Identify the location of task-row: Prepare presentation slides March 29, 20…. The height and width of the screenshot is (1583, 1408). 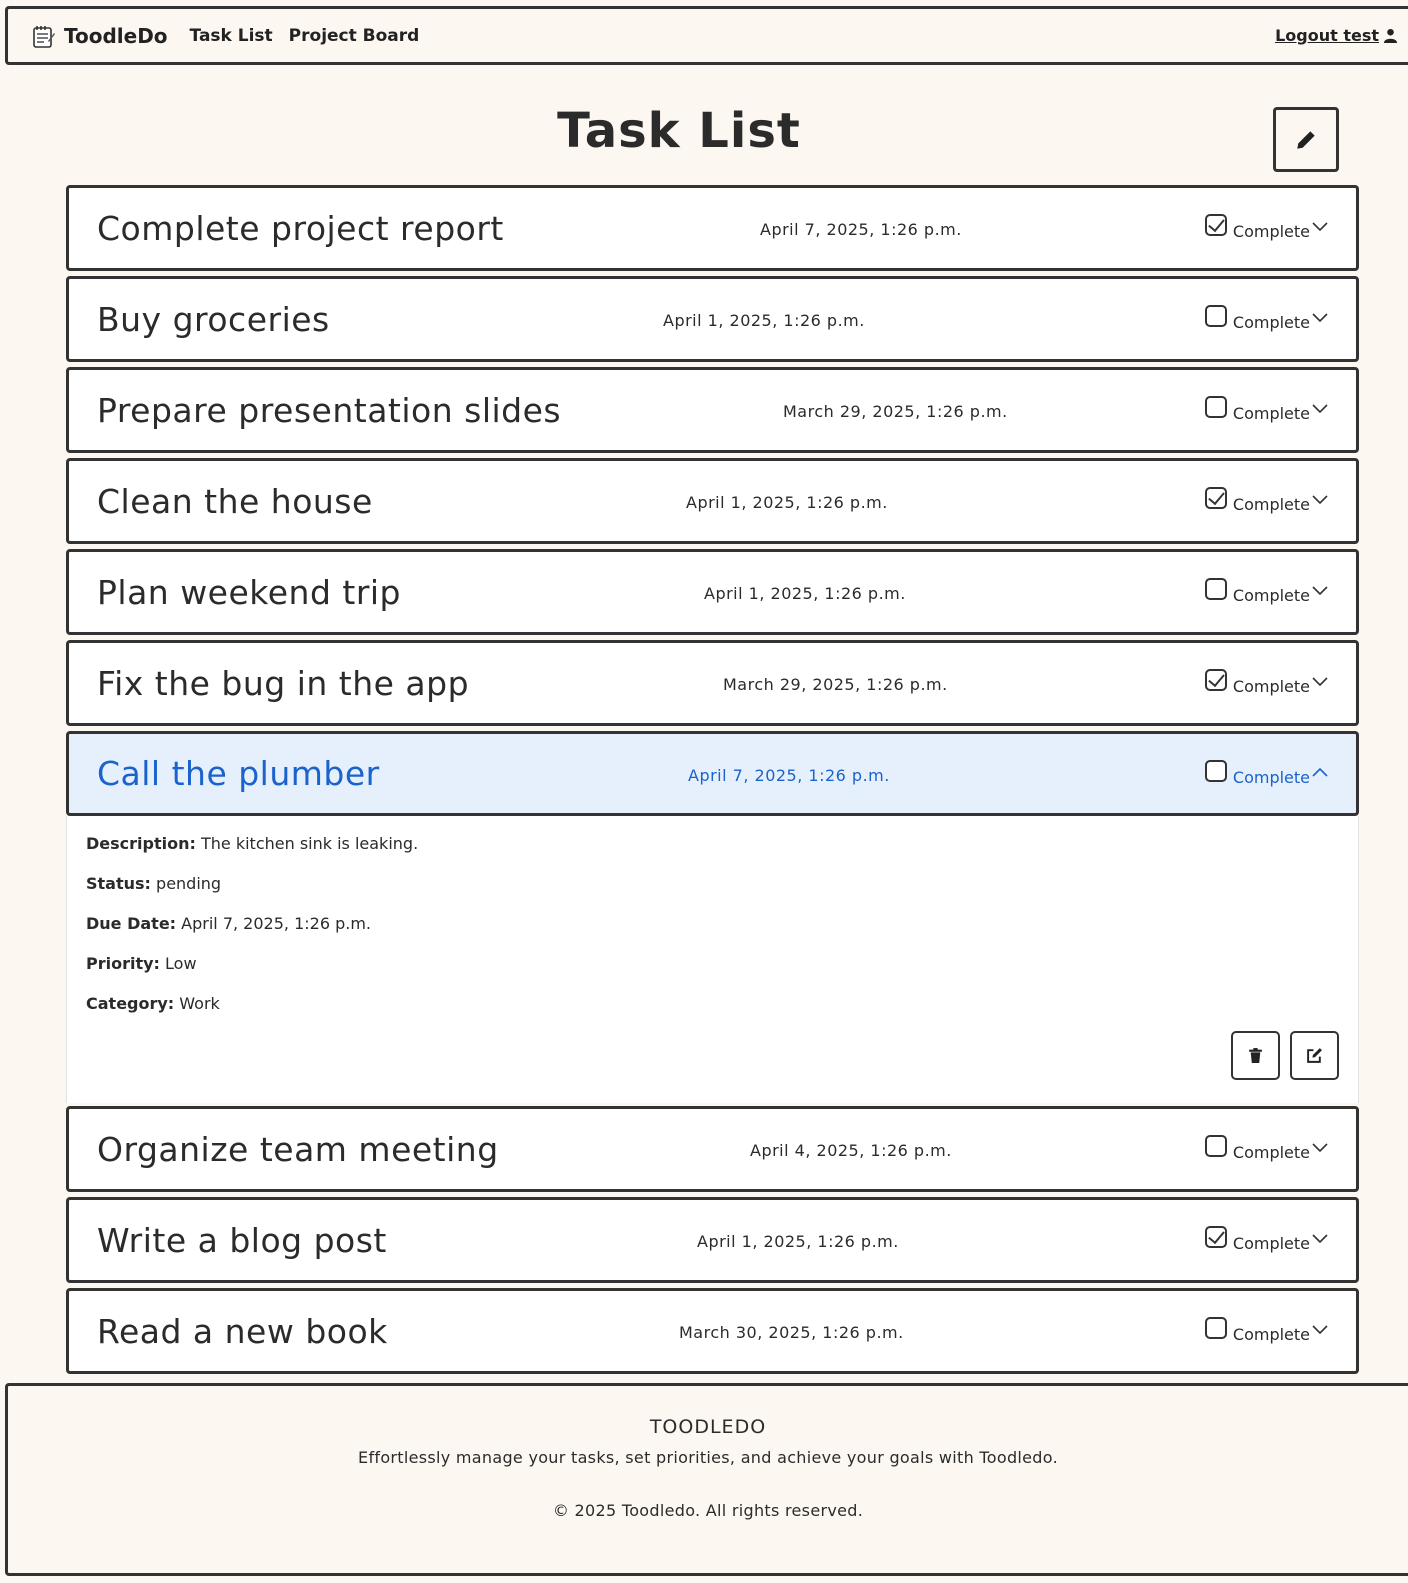
(712, 410).